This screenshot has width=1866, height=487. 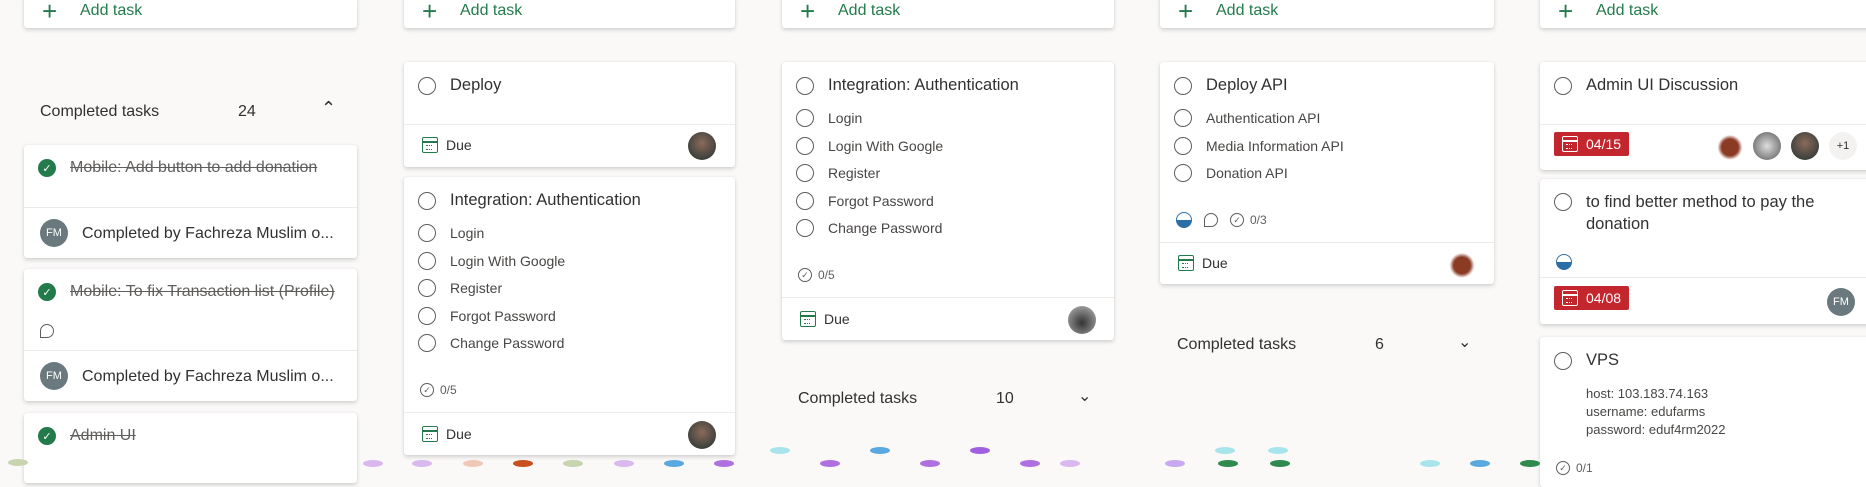 What do you see at coordinates (569, 114) in the screenshot?
I see `task-card: Deploy Due` at bounding box center [569, 114].